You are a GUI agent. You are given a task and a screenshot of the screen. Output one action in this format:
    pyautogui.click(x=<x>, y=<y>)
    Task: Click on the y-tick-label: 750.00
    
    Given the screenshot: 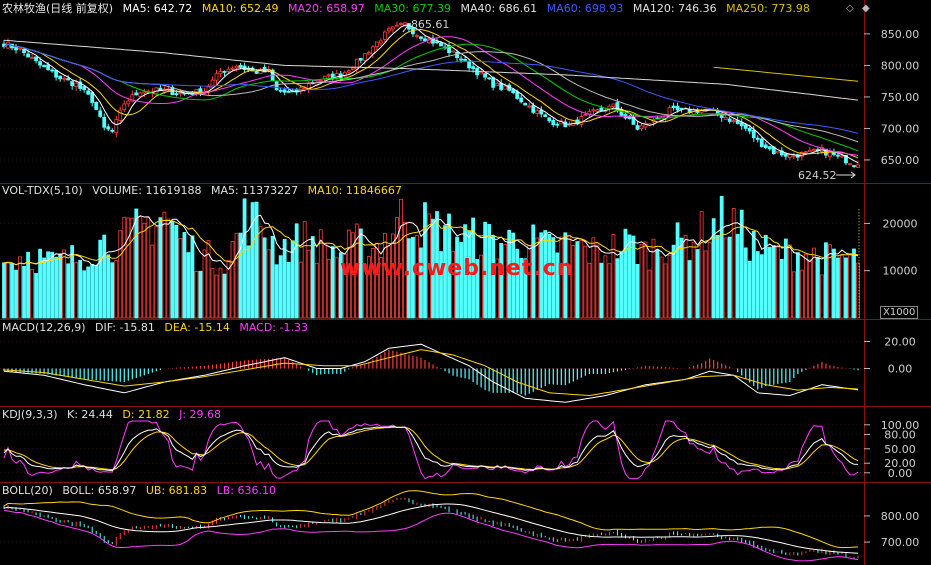 What is the action you would take?
    pyautogui.click(x=900, y=97)
    